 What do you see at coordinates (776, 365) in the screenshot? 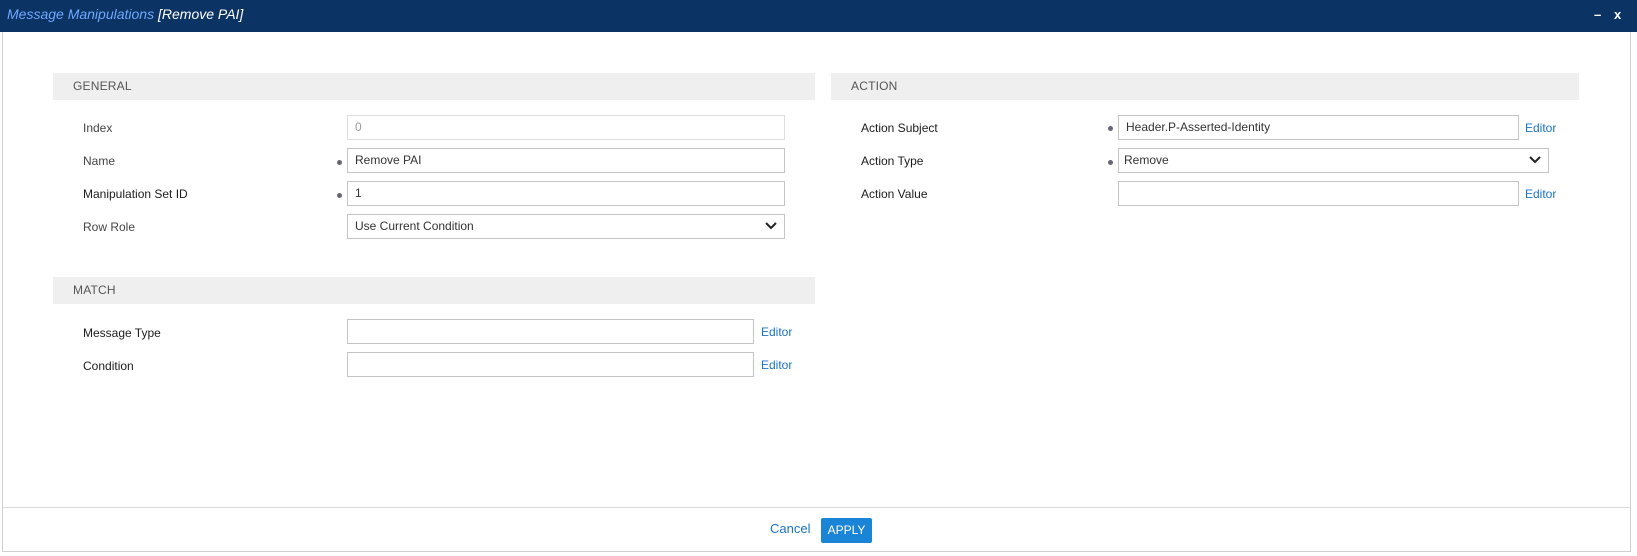
I see `condition-editor-link: Editor` at bounding box center [776, 365].